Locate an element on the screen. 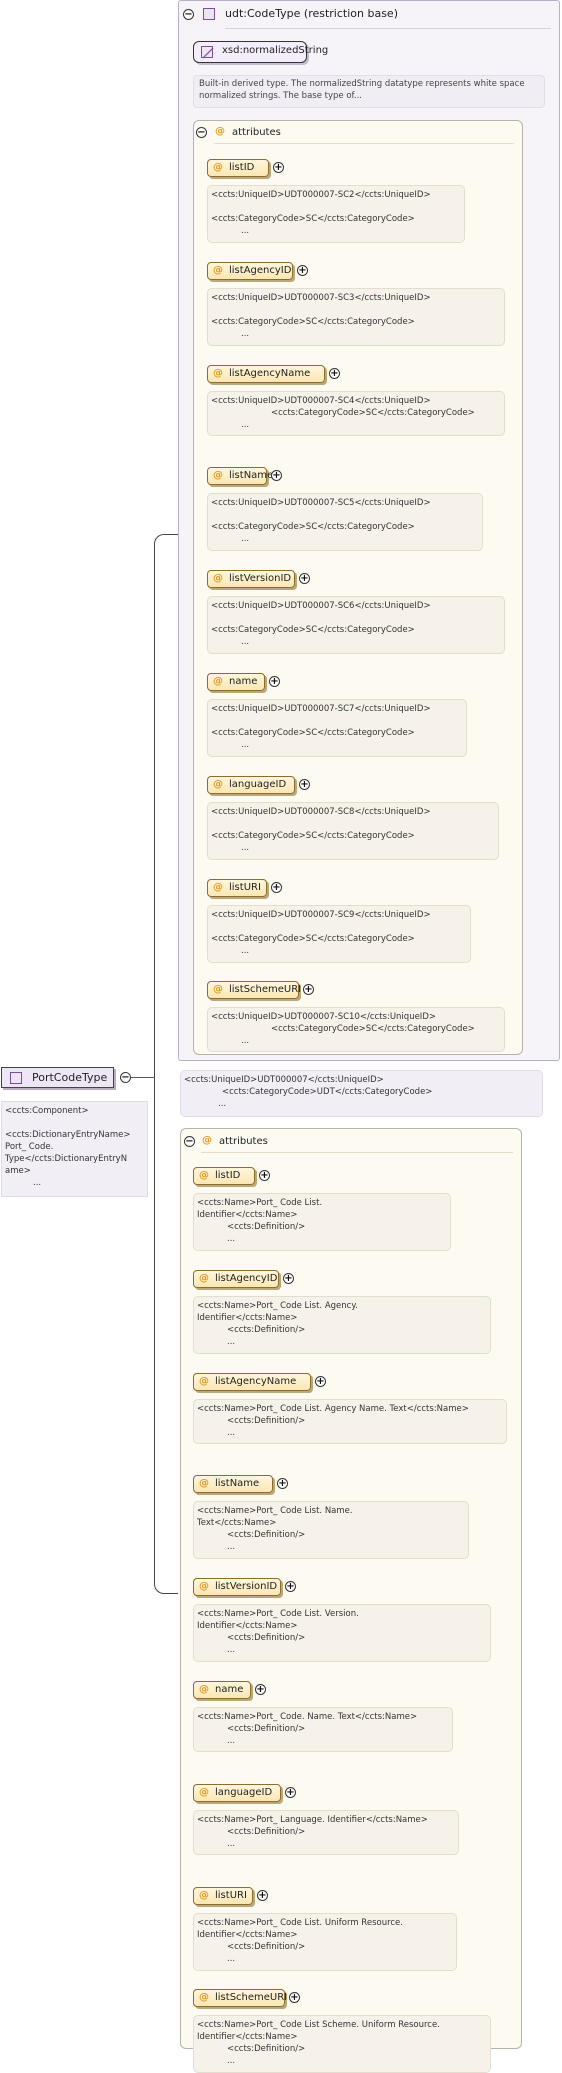 Image resolution: width=562 pixels, height=2073 pixels. base-type-pill: xsd:normalizedString is located at coordinates (260, 52).